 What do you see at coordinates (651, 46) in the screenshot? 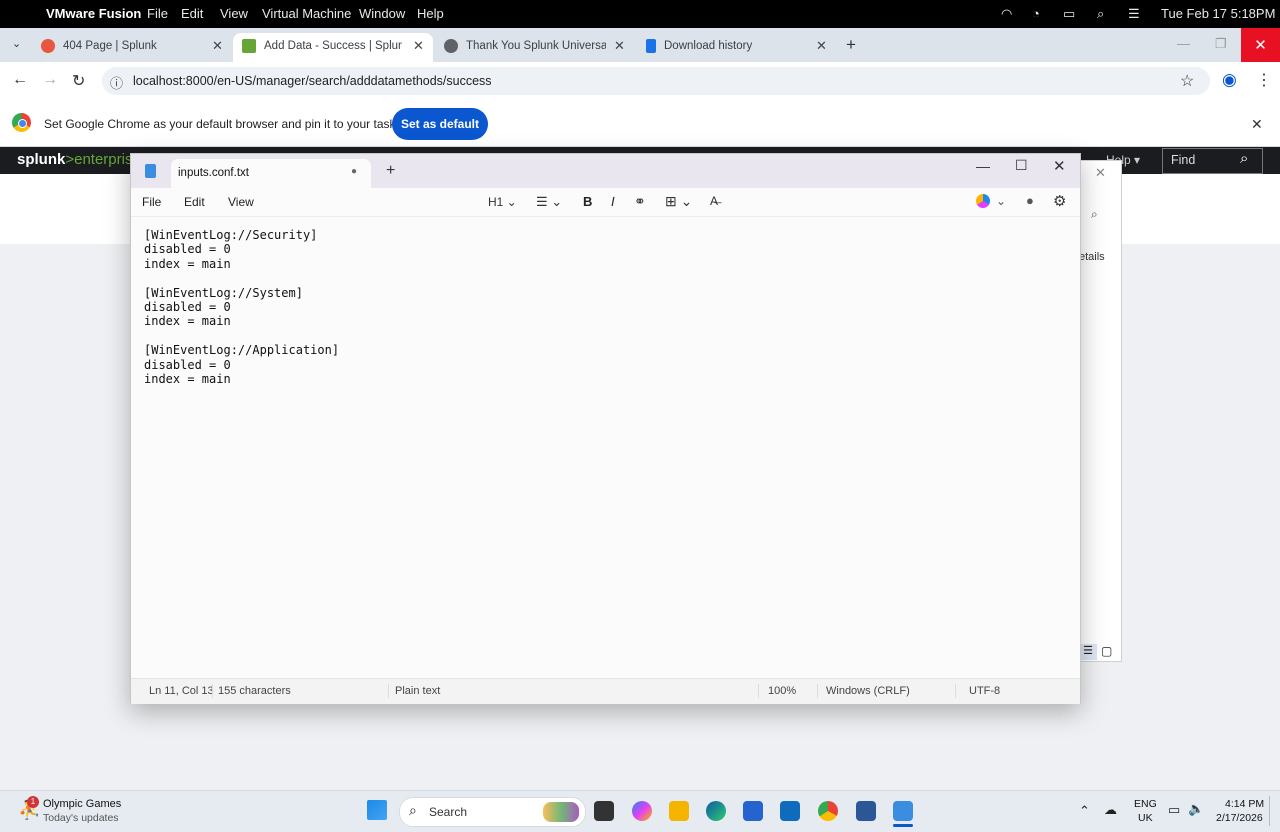
I see `download-icon` at bounding box center [651, 46].